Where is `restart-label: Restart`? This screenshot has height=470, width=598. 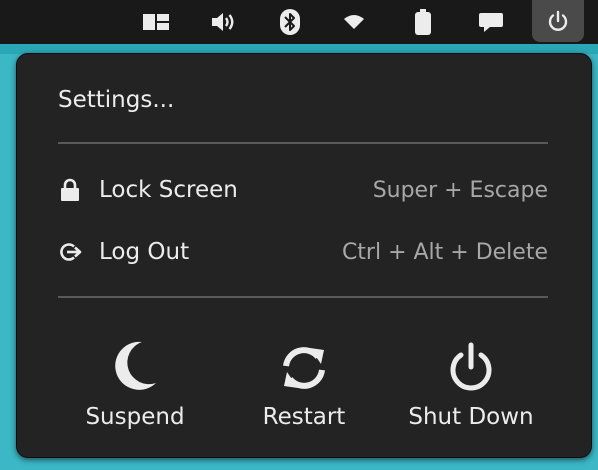 restart-label: Restart is located at coordinates (304, 417).